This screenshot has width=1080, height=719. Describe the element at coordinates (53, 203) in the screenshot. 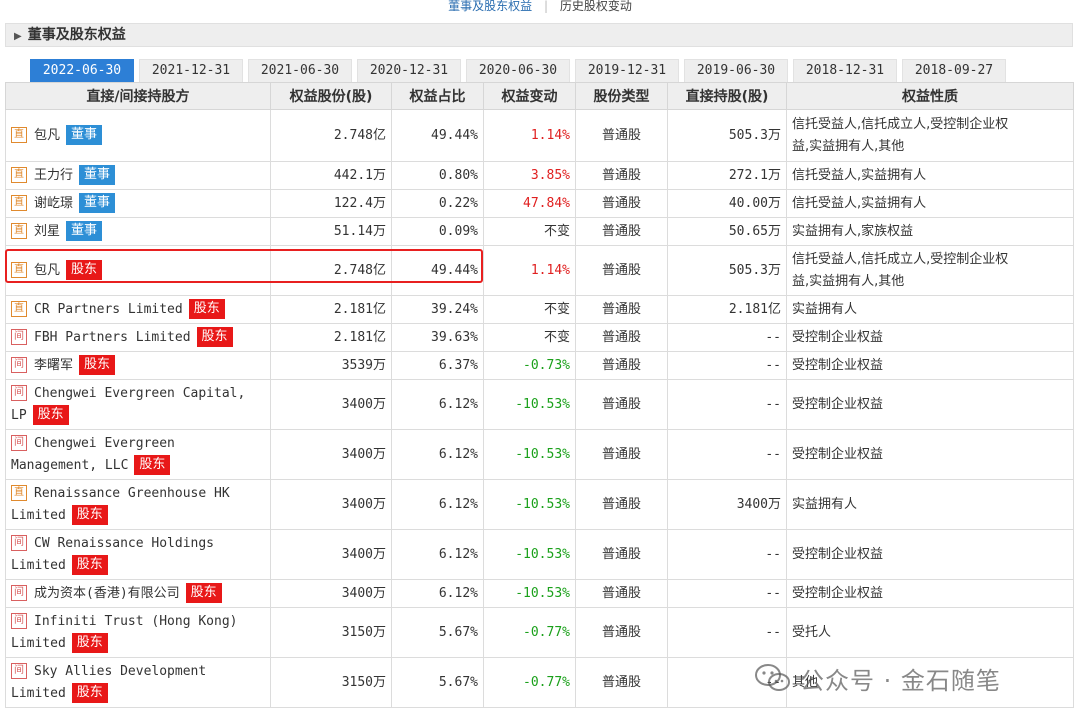

I see `holder-name: 谢屹璟` at that location.